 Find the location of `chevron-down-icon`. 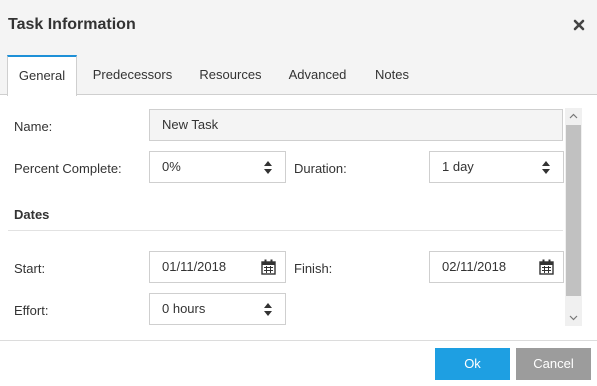

chevron-down-icon is located at coordinates (573, 317).